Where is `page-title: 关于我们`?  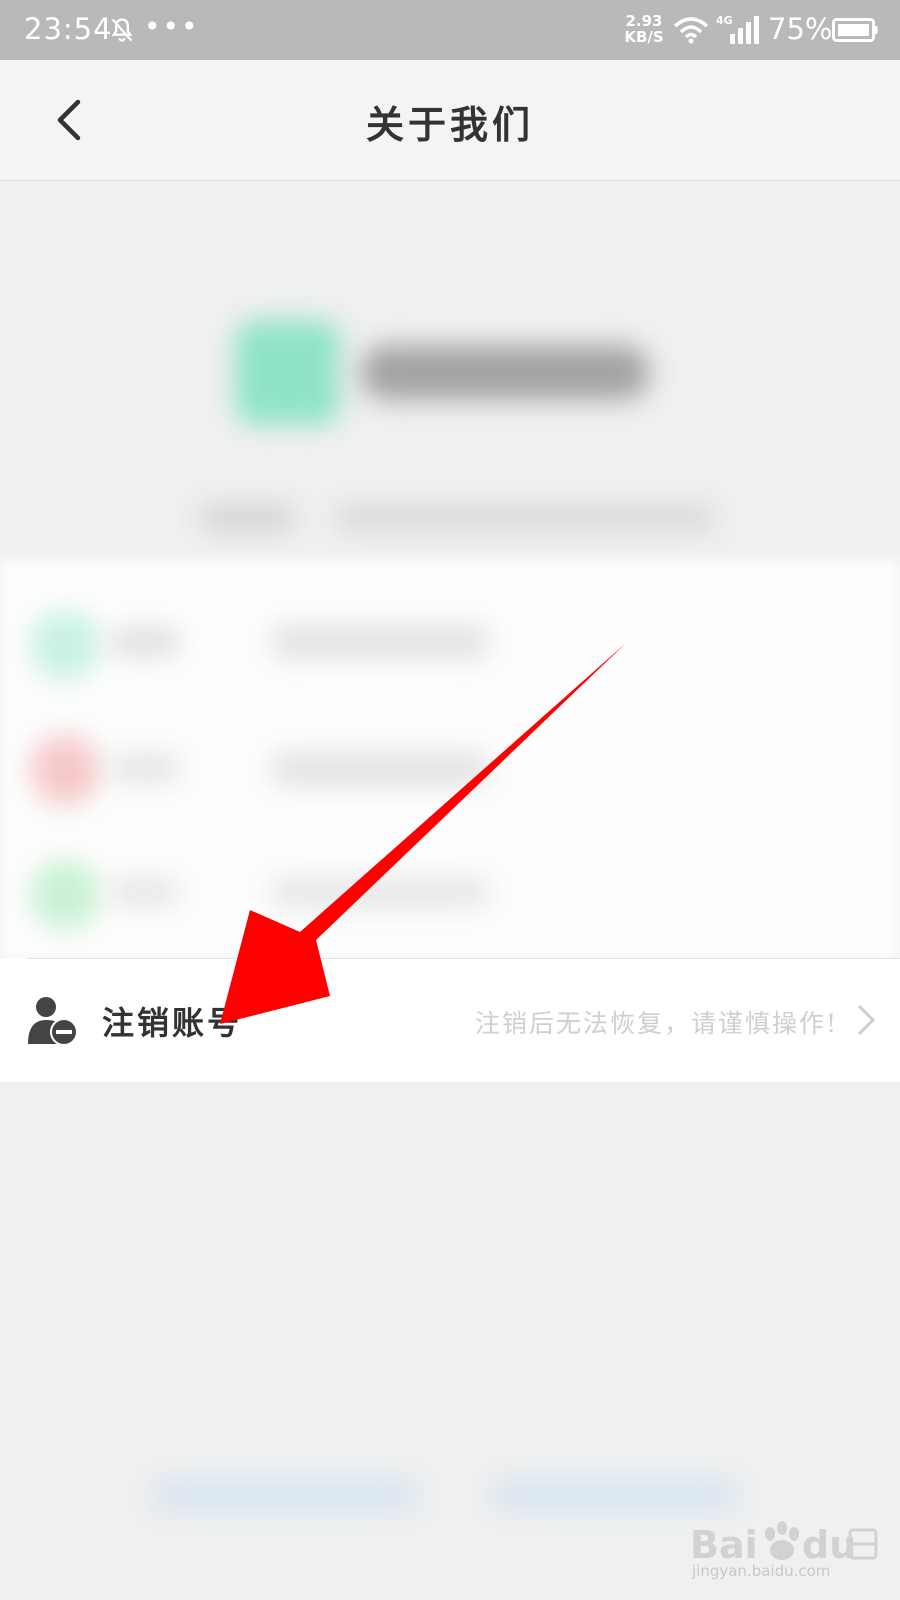 page-title: 关于我们 is located at coordinates (449, 124).